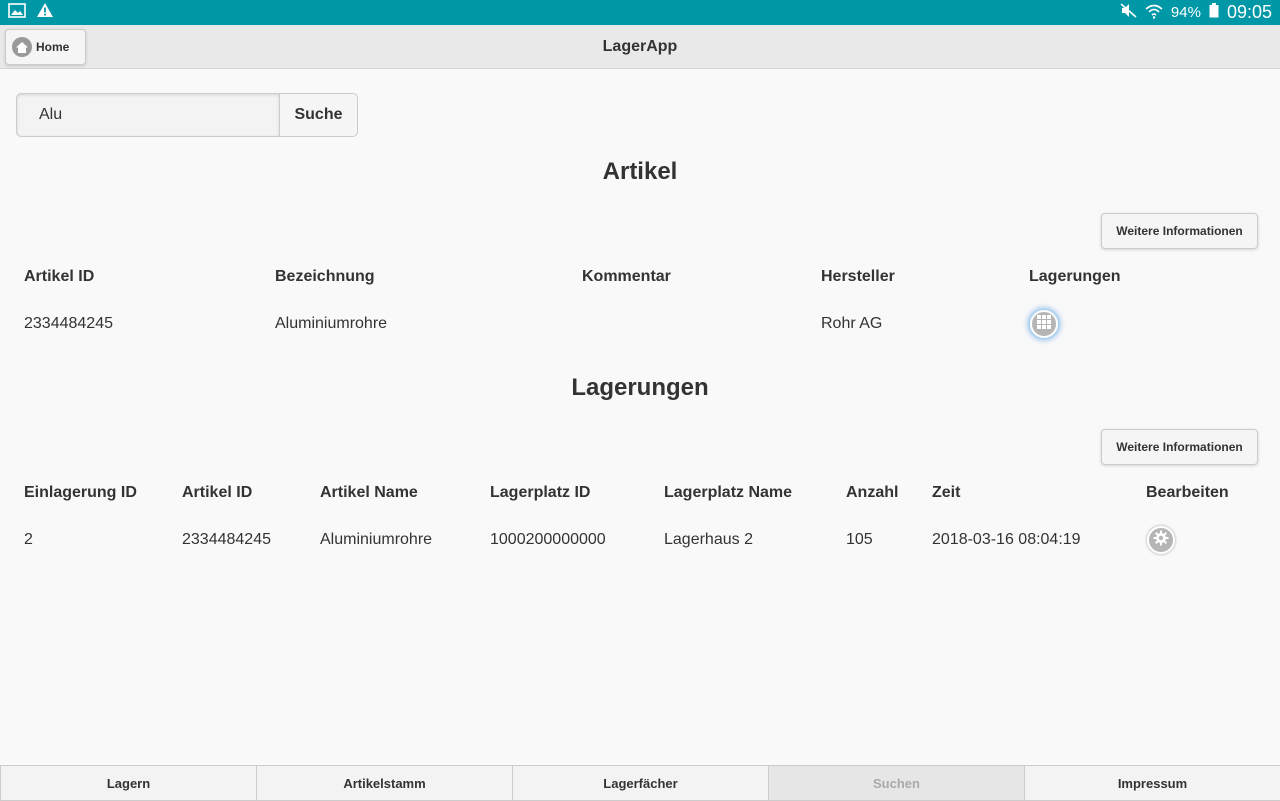  What do you see at coordinates (22, 47) in the screenshot?
I see `home-icon` at bounding box center [22, 47].